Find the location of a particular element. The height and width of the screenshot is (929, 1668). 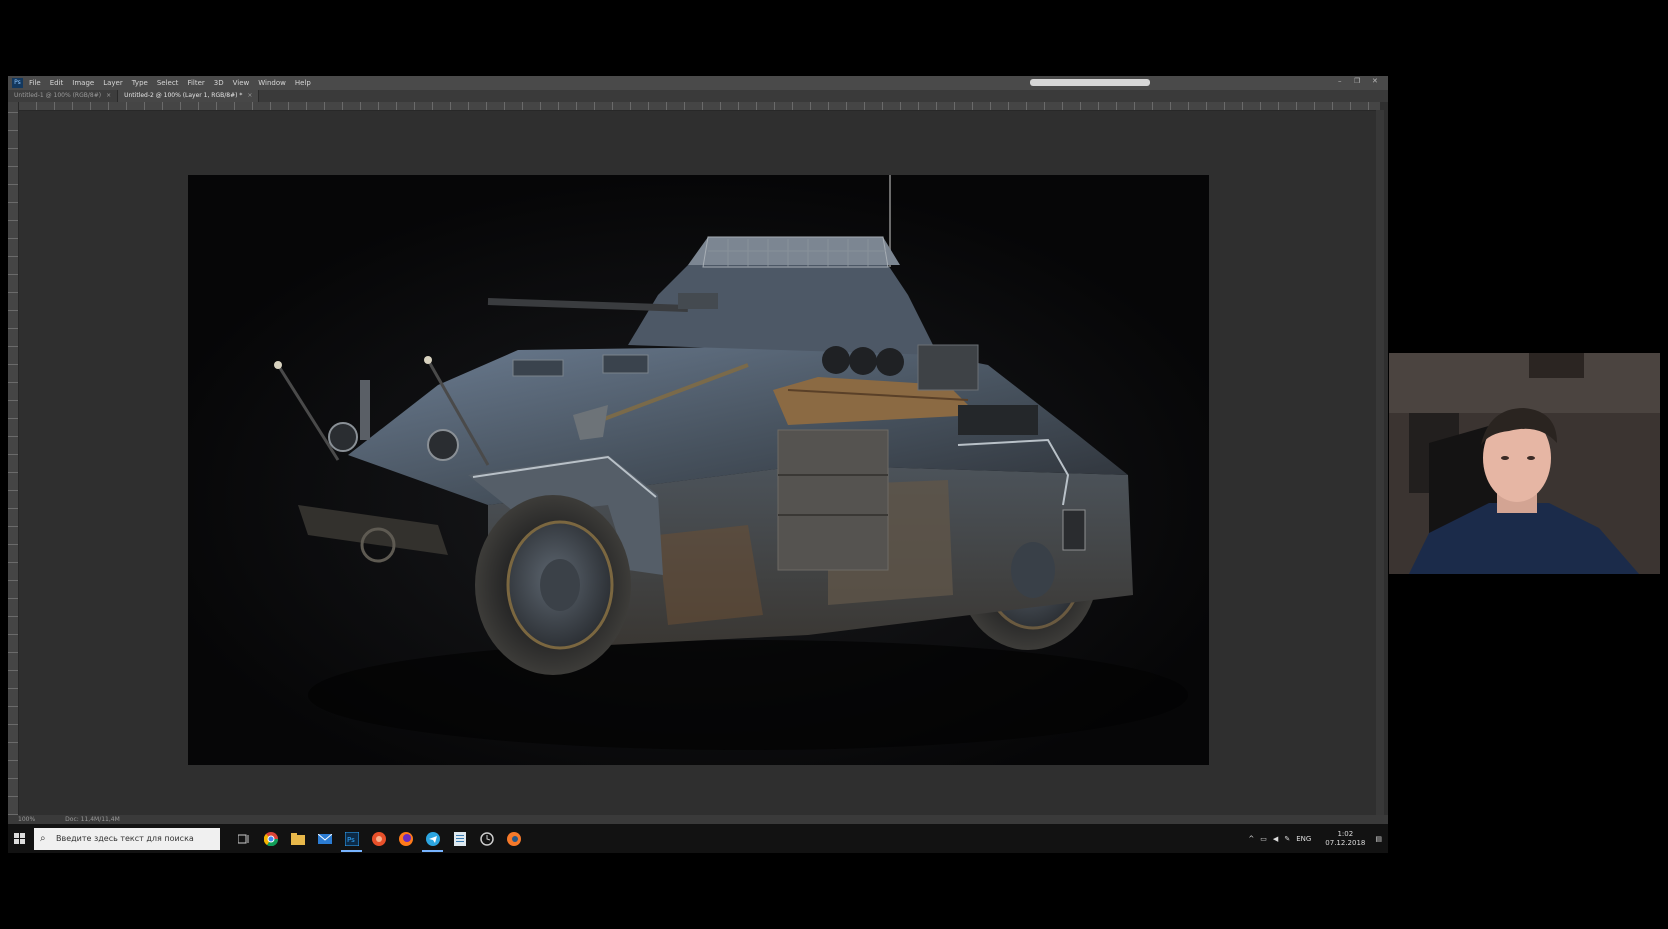

menu-help: Help is located at coordinates (303, 83).